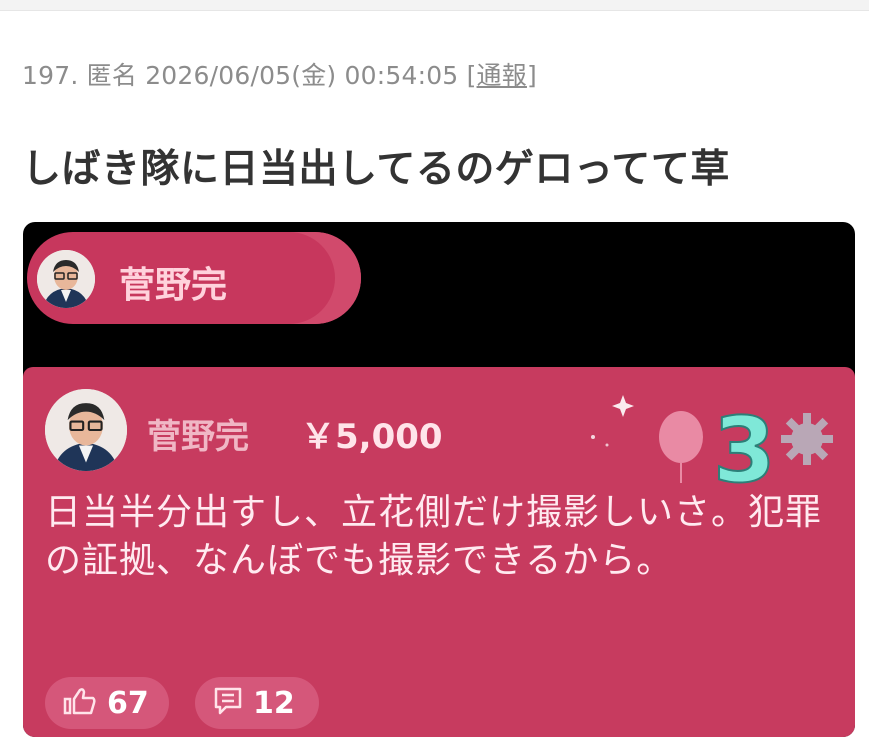 The height and width of the screenshot is (755, 869). I want to click on comment-list-icon, so click(228, 703).